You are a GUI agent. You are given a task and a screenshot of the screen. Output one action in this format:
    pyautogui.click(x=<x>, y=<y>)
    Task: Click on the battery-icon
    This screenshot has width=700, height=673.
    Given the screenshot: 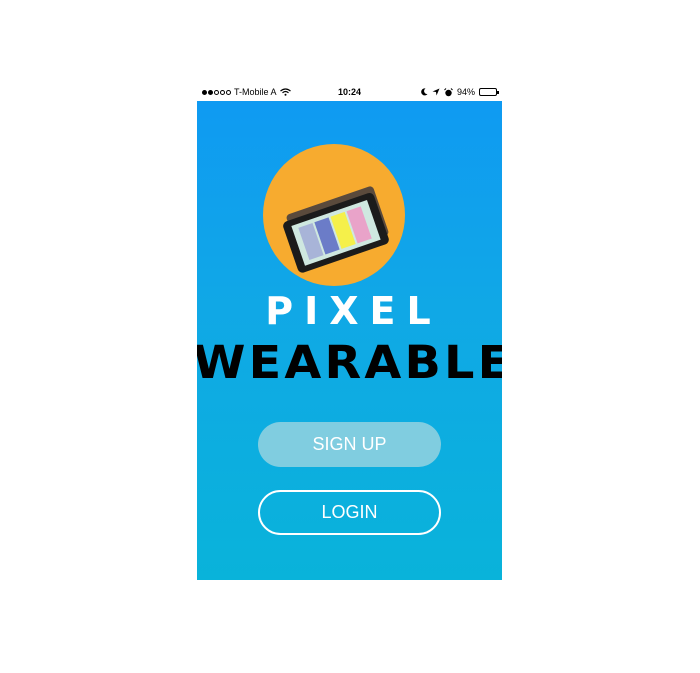 What is the action you would take?
    pyautogui.click(x=489, y=92)
    